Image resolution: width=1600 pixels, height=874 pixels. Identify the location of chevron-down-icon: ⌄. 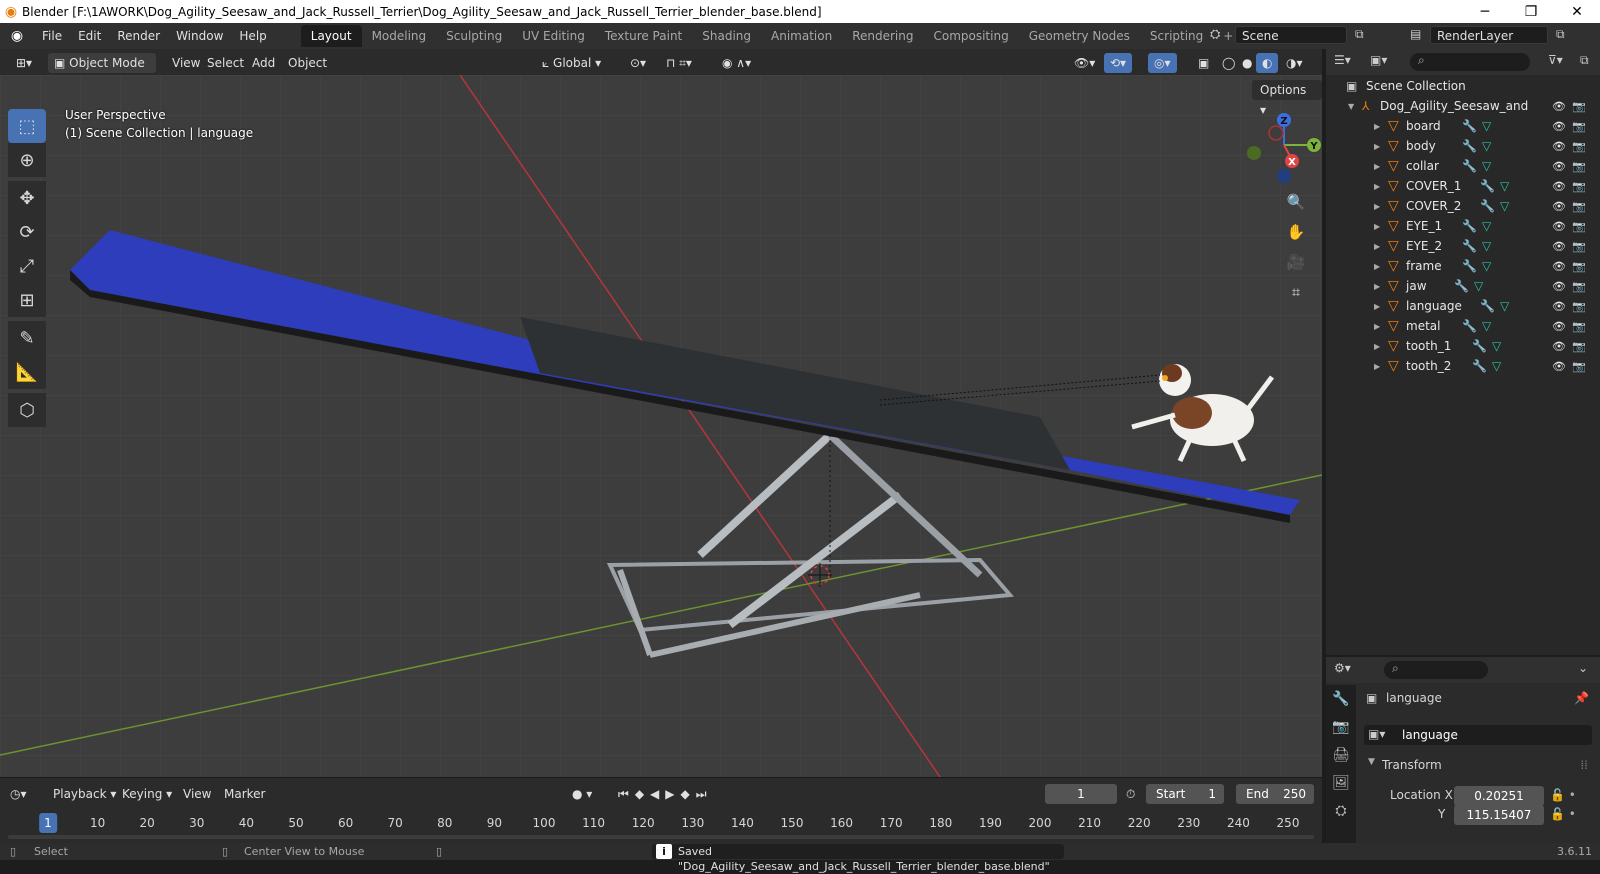
(1583, 668).